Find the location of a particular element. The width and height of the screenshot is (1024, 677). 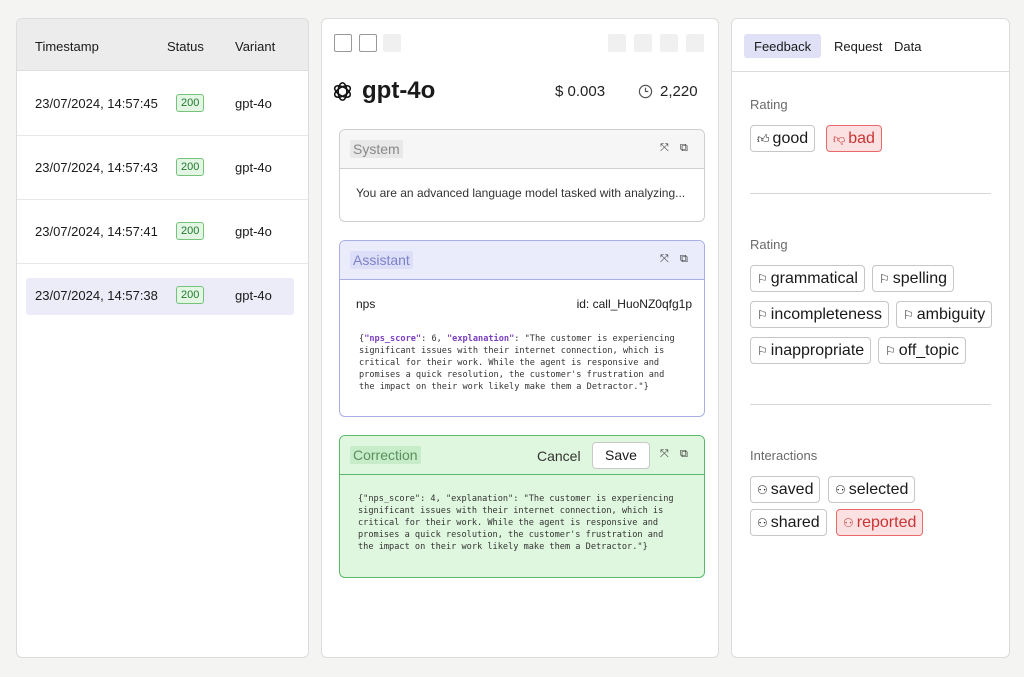

system-label: System is located at coordinates (376, 149).